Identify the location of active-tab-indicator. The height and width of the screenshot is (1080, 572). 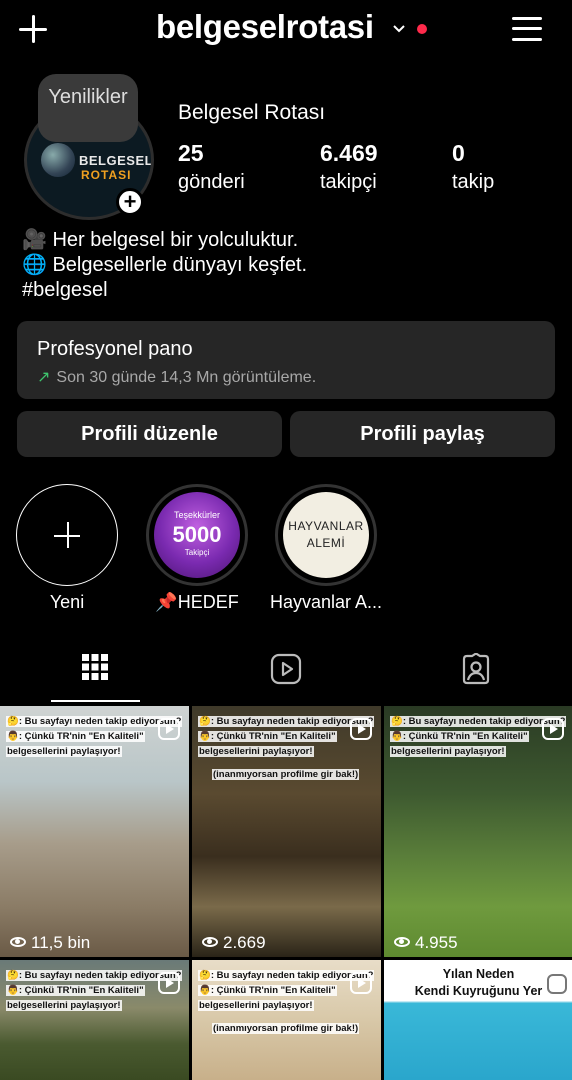
(95, 701).